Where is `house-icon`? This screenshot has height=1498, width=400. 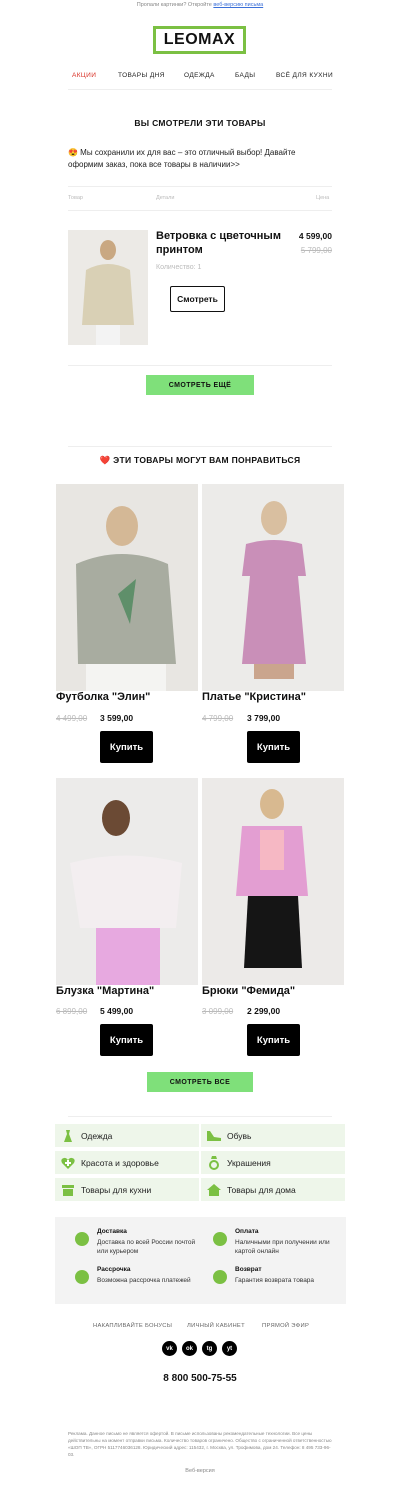 house-icon is located at coordinates (214, 1189).